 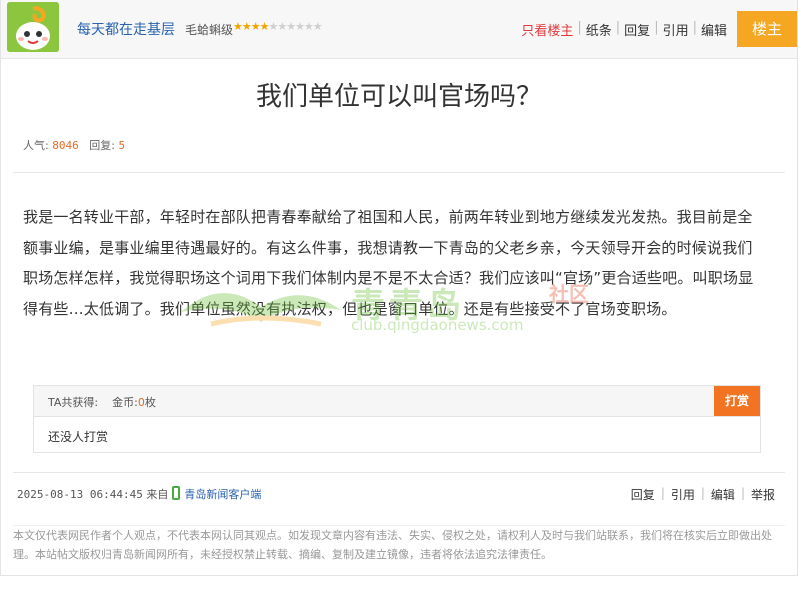 I want to click on post-actions: 只看楼主 | 纸条 | 回复 | 引用 | 编辑, so click(x=624, y=29).